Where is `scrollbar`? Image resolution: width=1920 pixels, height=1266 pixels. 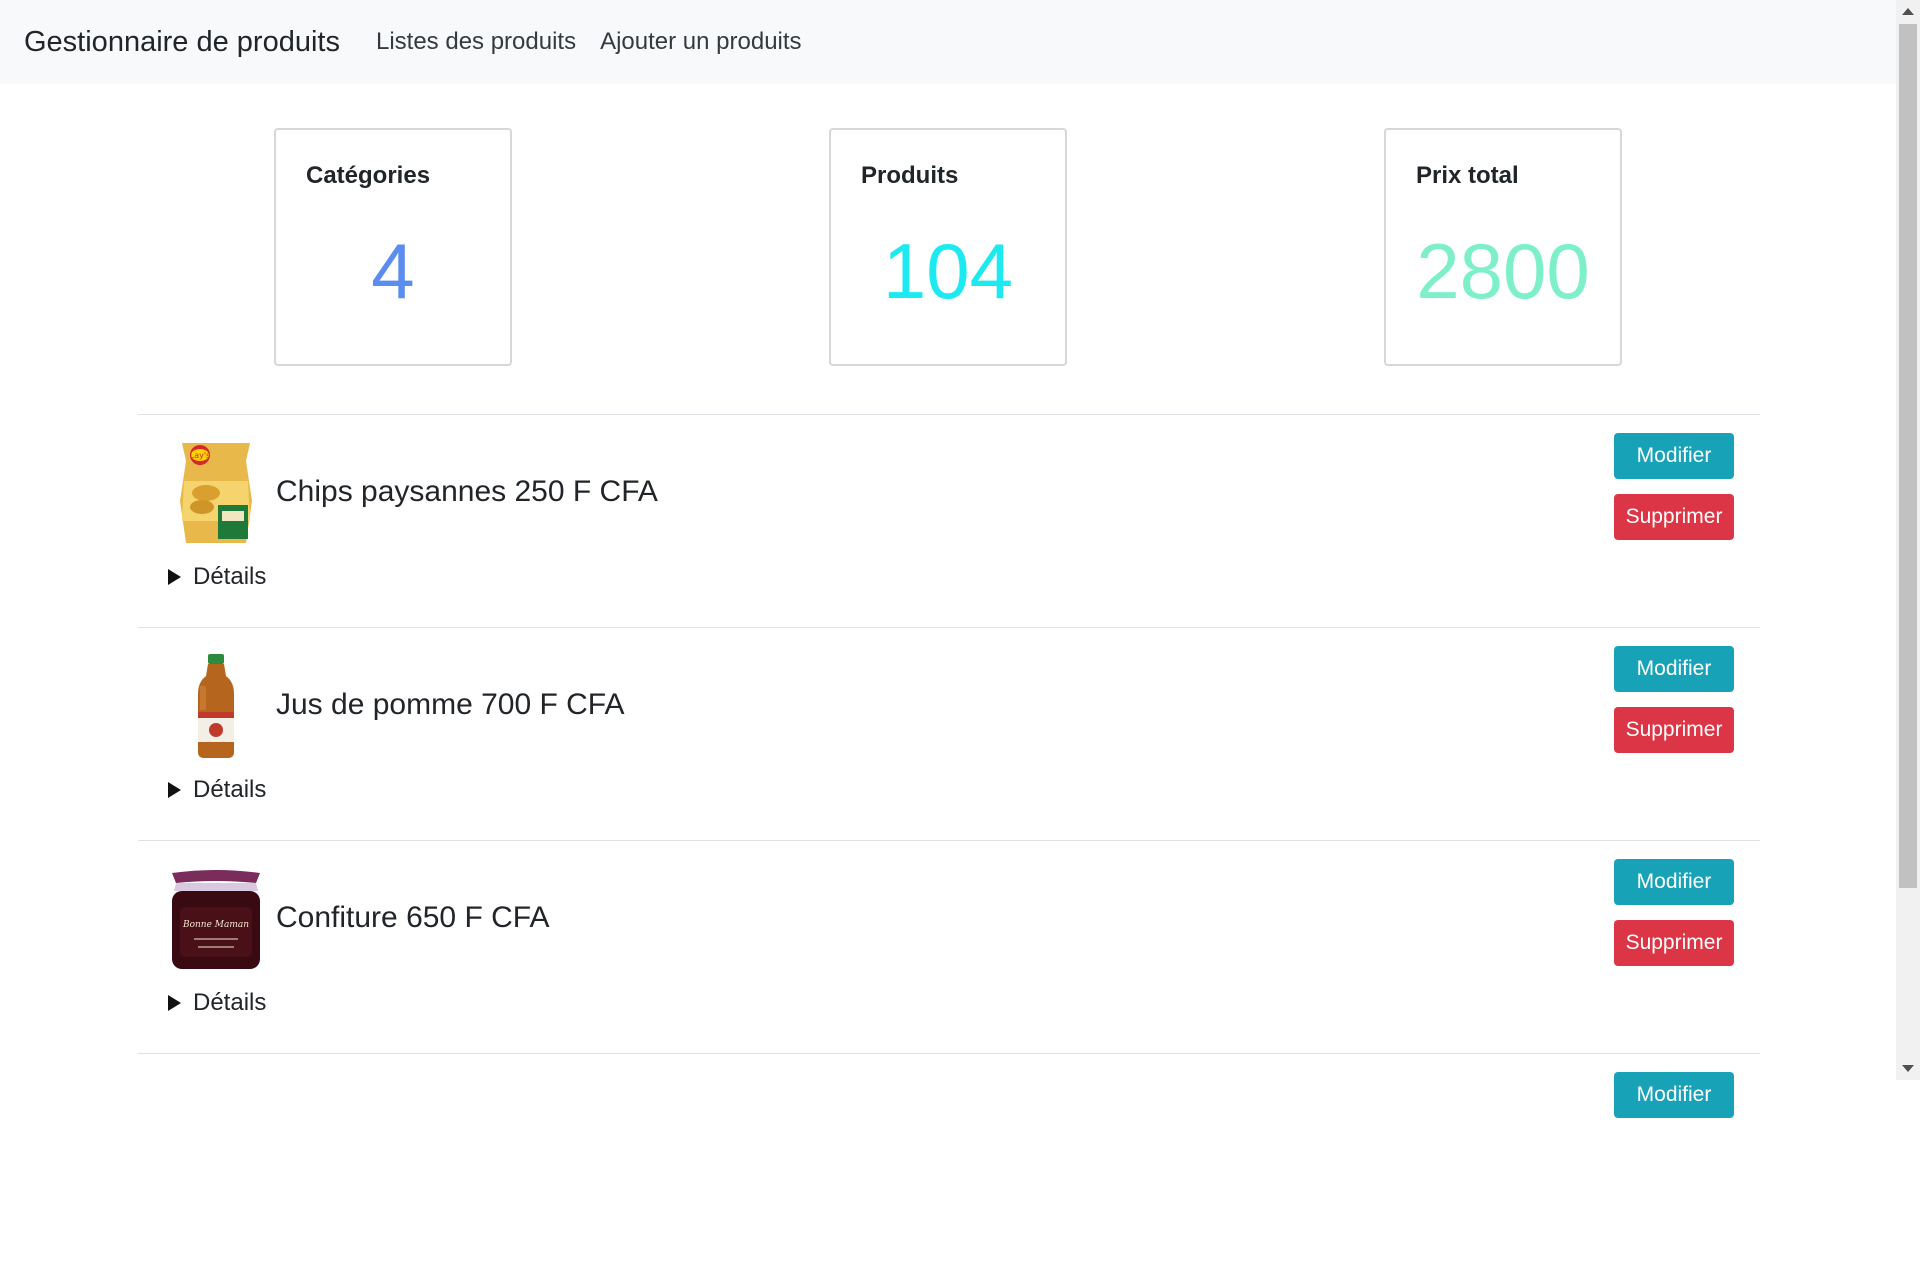 scrollbar is located at coordinates (1908, 540).